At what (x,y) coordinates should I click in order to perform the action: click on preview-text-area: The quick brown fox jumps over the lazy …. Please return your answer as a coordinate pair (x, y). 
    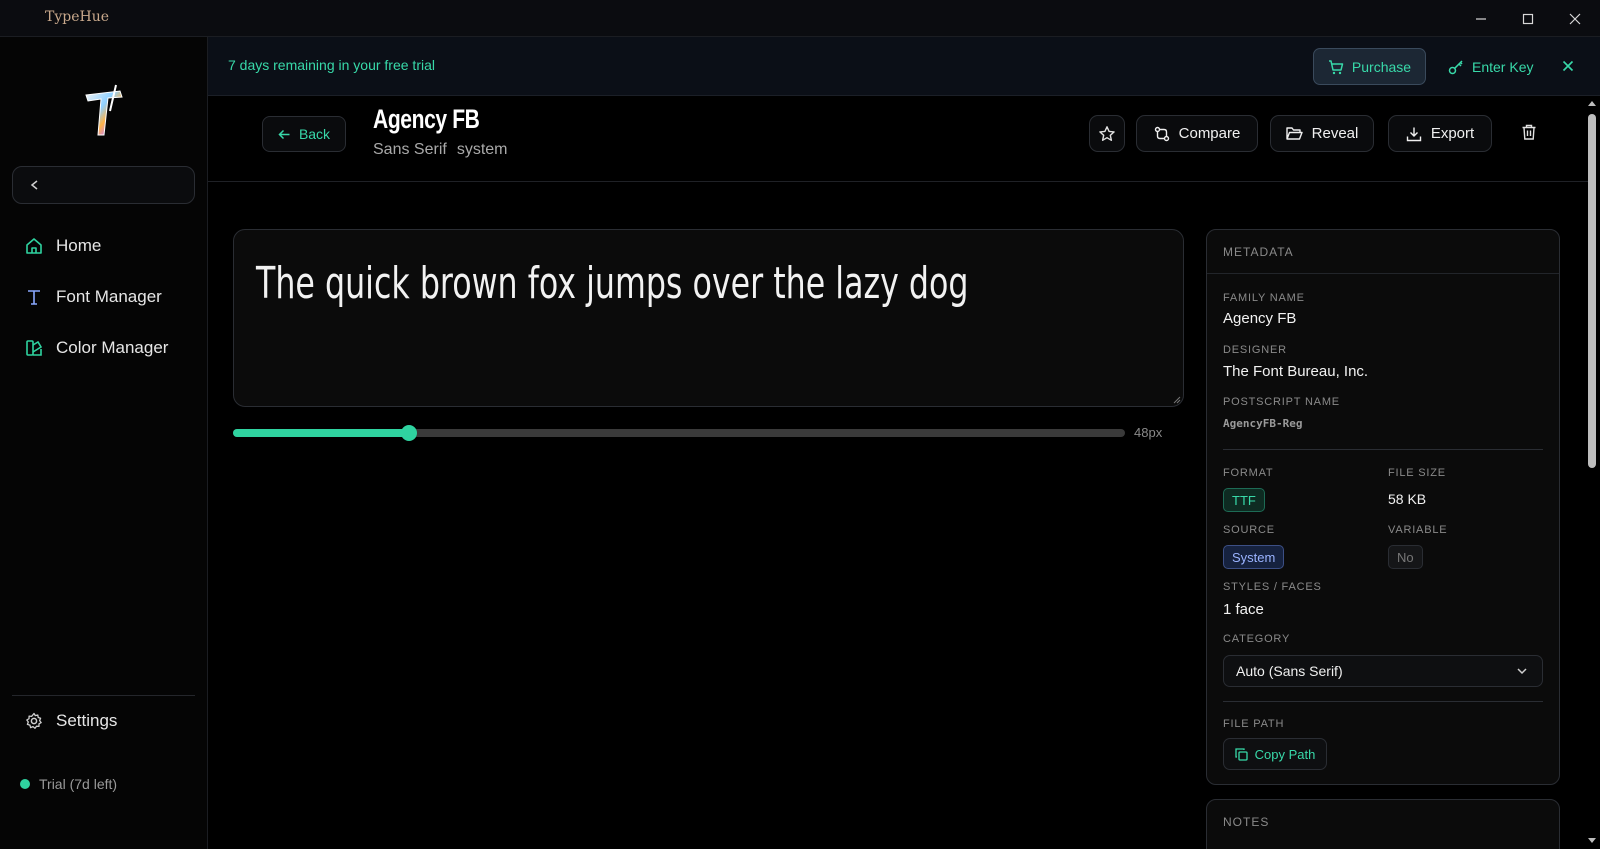
    Looking at the image, I should click on (708, 318).